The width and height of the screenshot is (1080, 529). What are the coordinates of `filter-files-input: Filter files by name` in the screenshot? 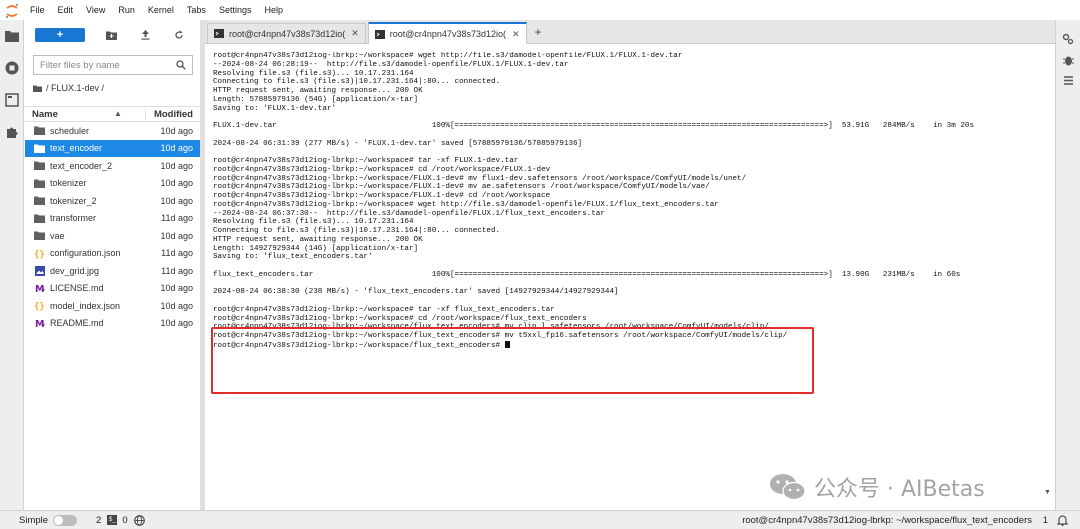 It's located at (113, 65).